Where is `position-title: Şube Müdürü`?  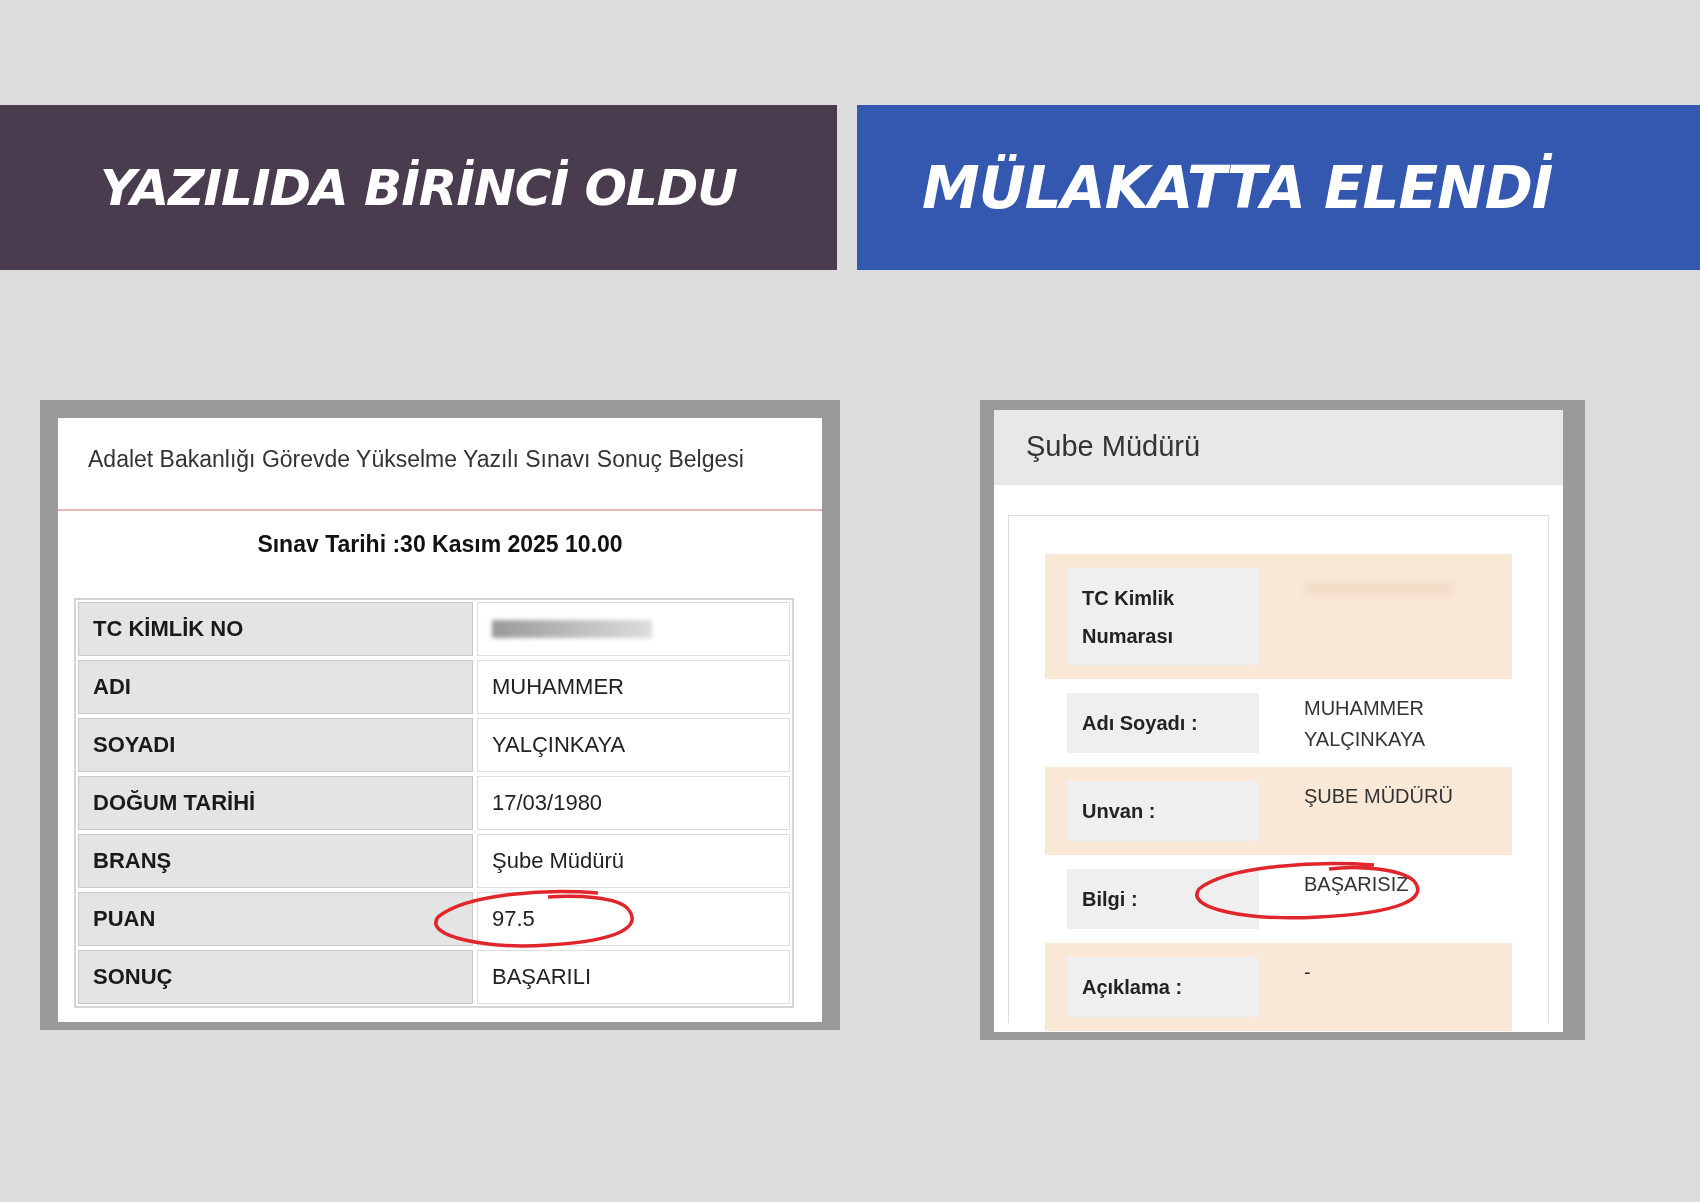
position-title: Şube Müdürü is located at coordinates (1278, 447).